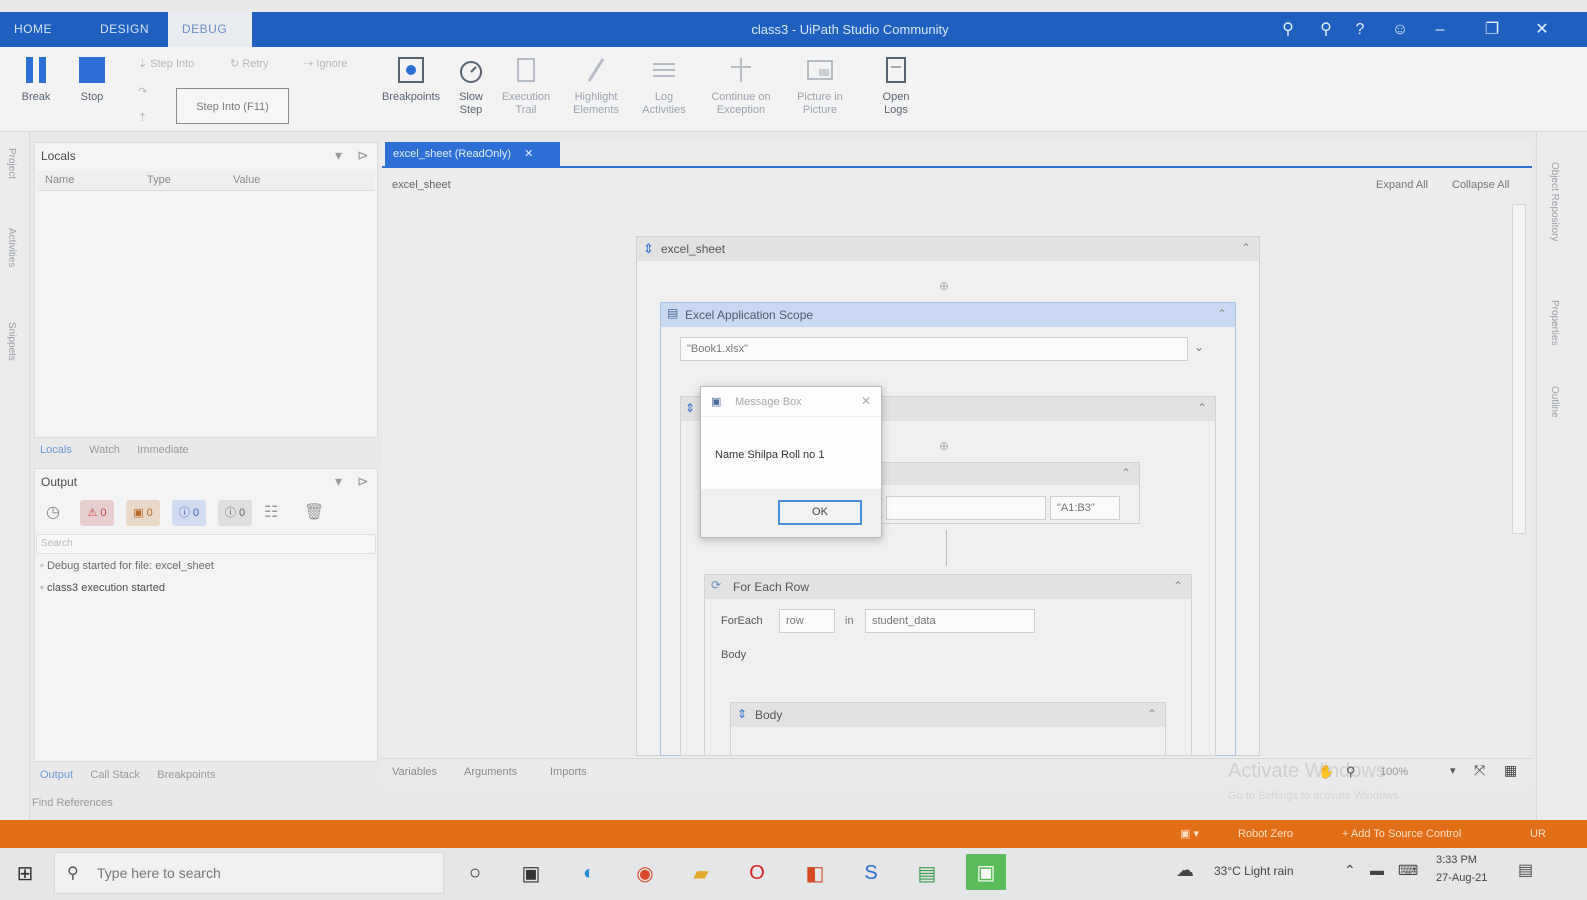 Image resolution: width=1587 pixels, height=900 pixels. What do you see at coordinates (896, 86) in the screenshot?
I see `open-logs-button: Open Logs` at bounding box center [896, 86].